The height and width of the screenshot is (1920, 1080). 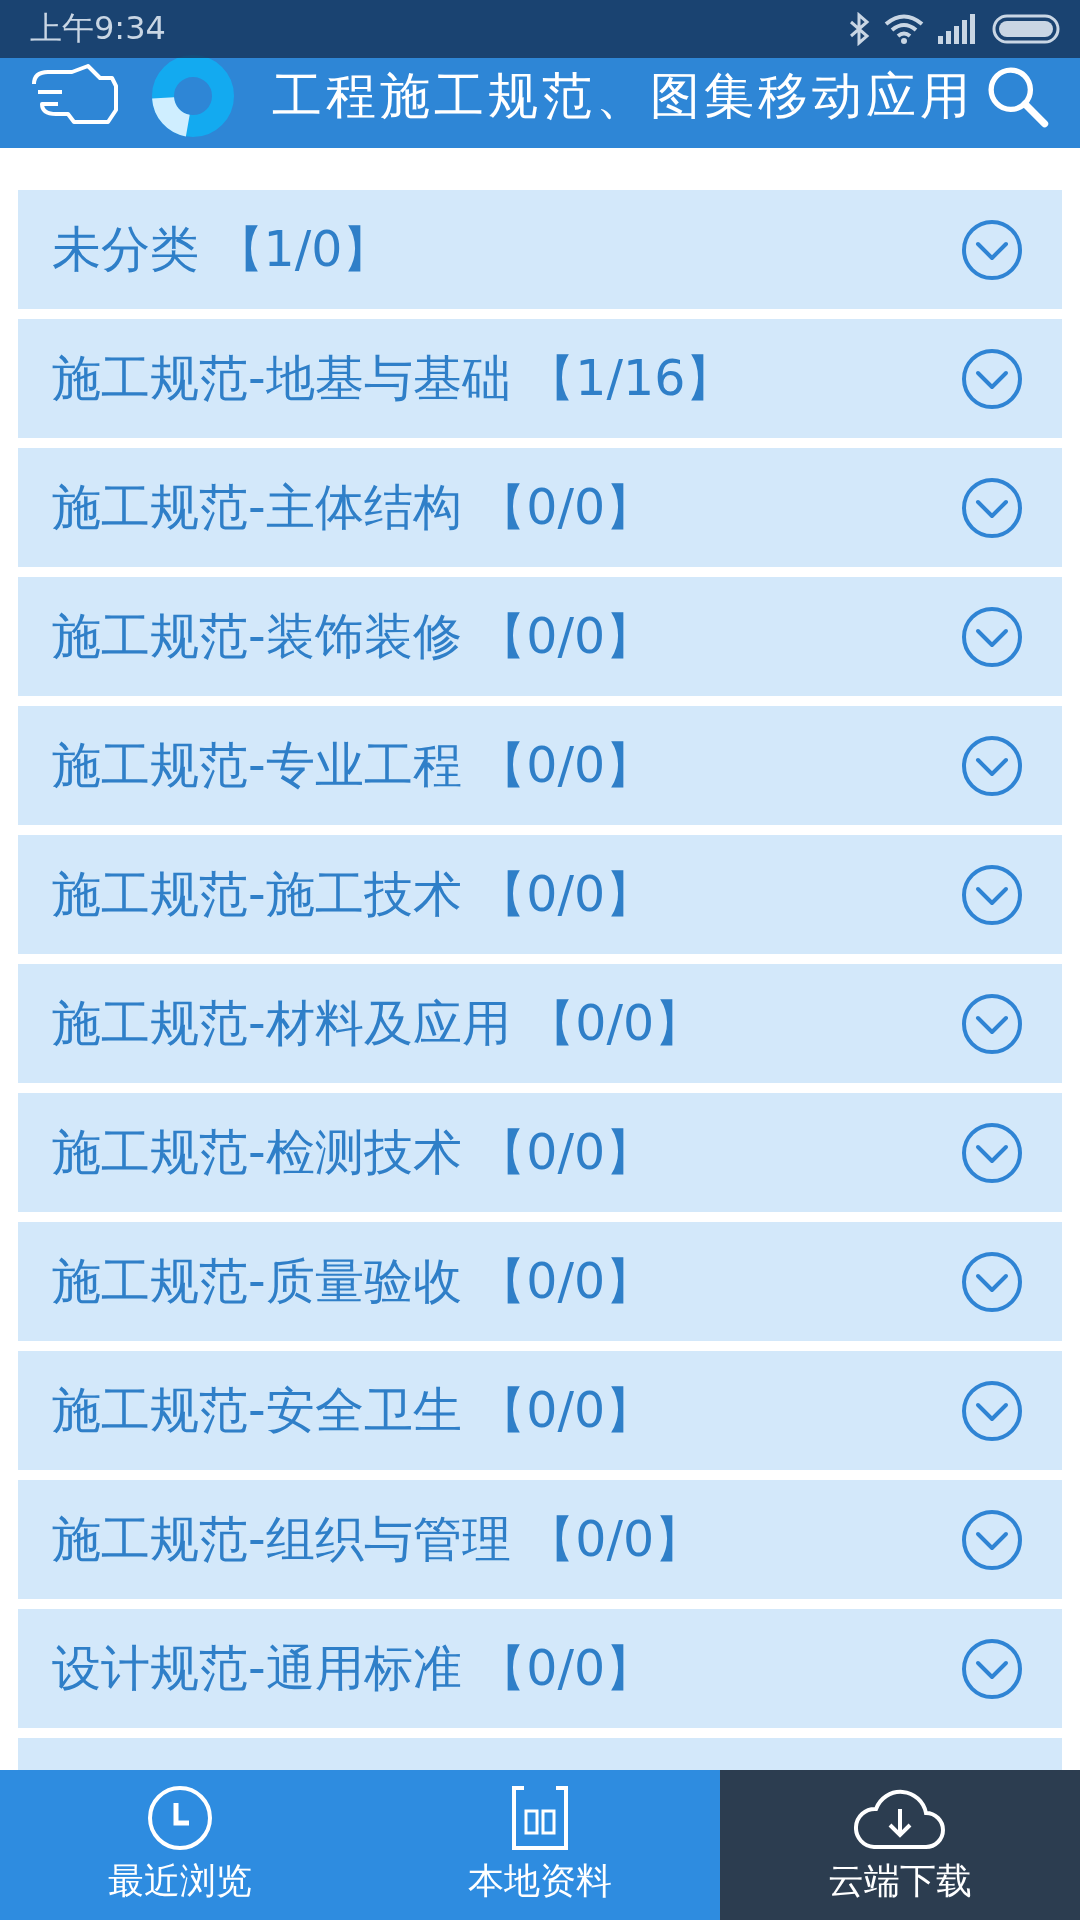 I want to click on nav-tab-label: 云端下载, so click(x=900, y=1880).